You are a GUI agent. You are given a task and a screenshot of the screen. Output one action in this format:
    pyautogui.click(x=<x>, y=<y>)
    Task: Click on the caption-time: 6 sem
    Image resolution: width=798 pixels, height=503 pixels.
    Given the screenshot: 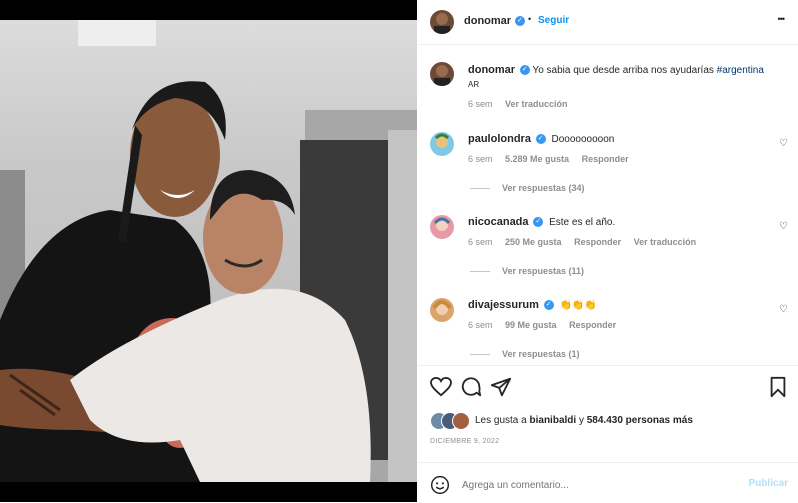 What is the action you would take?
    pyautogui.click(x=480, y=104)
    